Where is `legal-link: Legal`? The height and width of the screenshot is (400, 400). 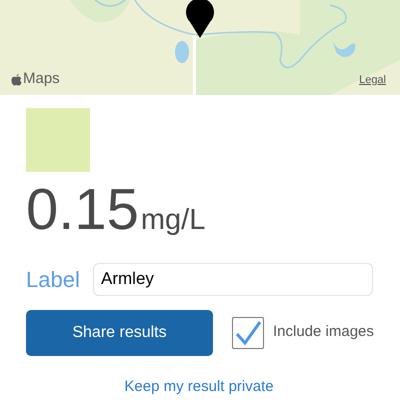
legal-link: Legal is located at coordinates (372, 80).